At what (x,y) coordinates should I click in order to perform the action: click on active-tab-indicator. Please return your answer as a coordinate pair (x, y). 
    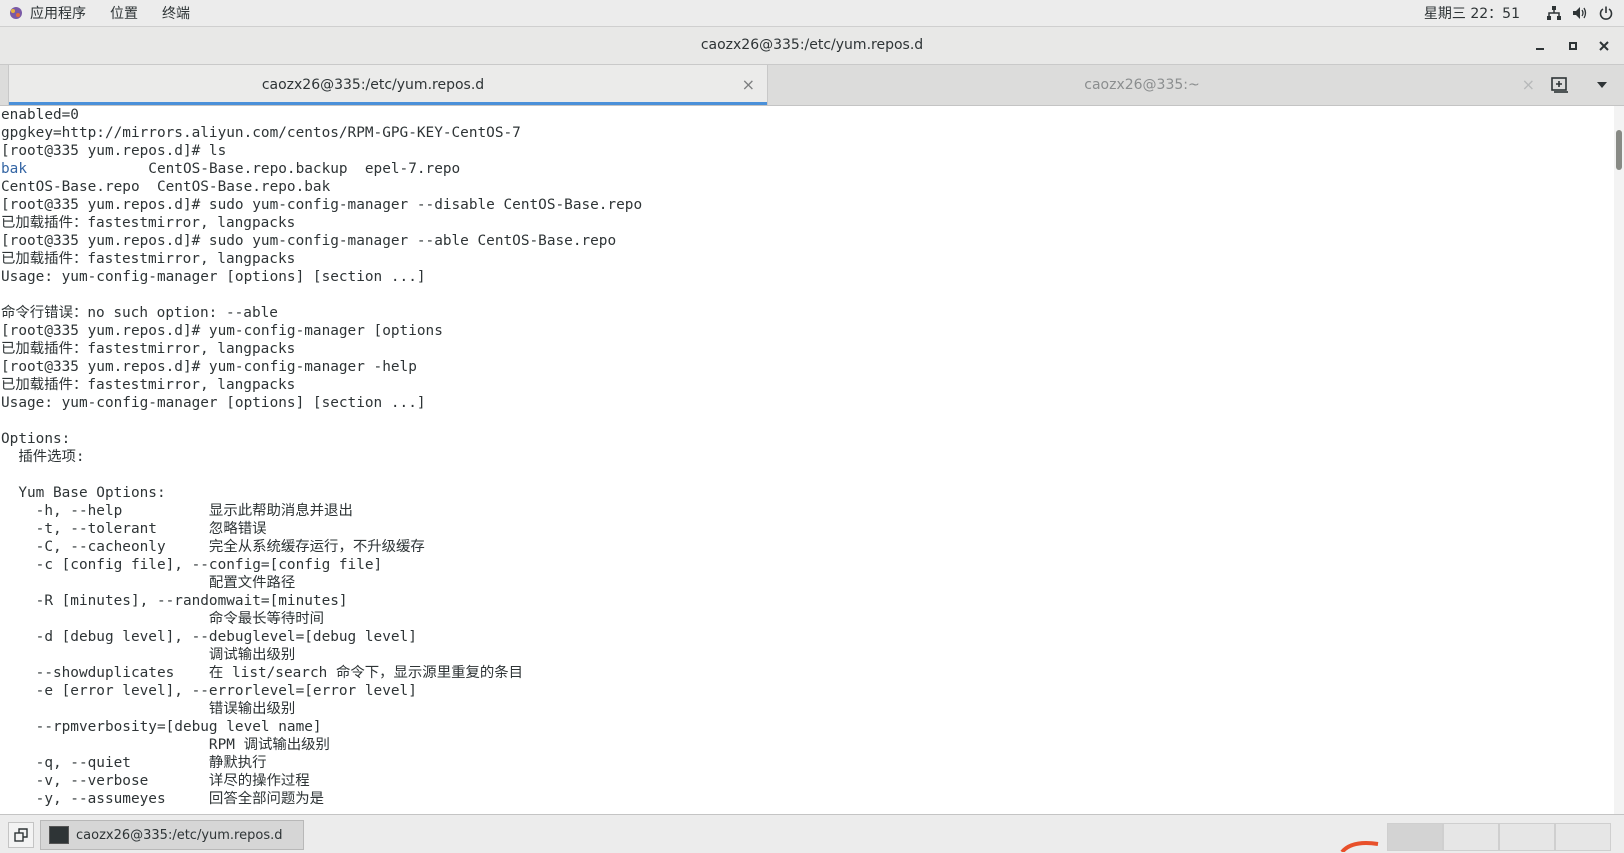
    Looking at the image, I should click on (388, 103).